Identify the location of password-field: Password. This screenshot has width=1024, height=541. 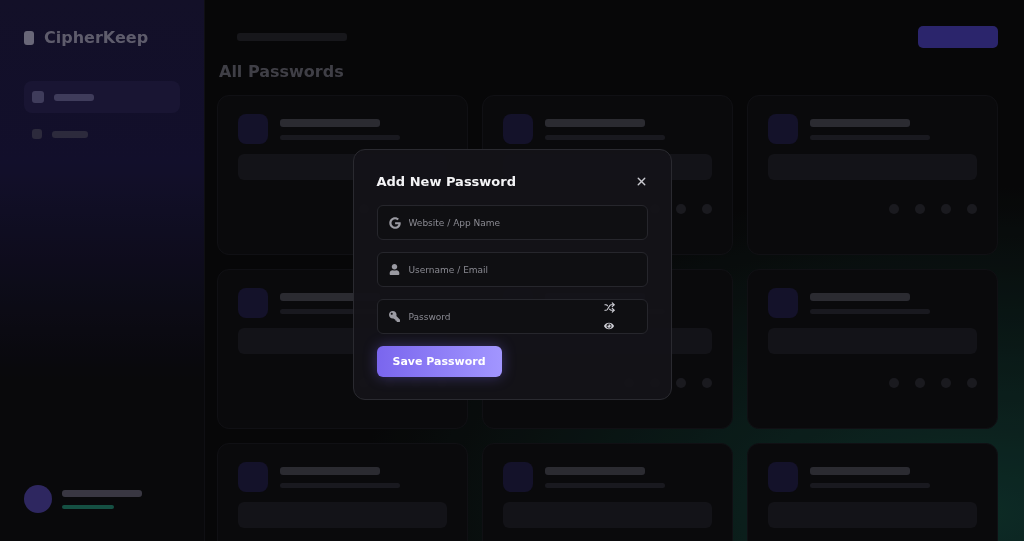
(512, 316).